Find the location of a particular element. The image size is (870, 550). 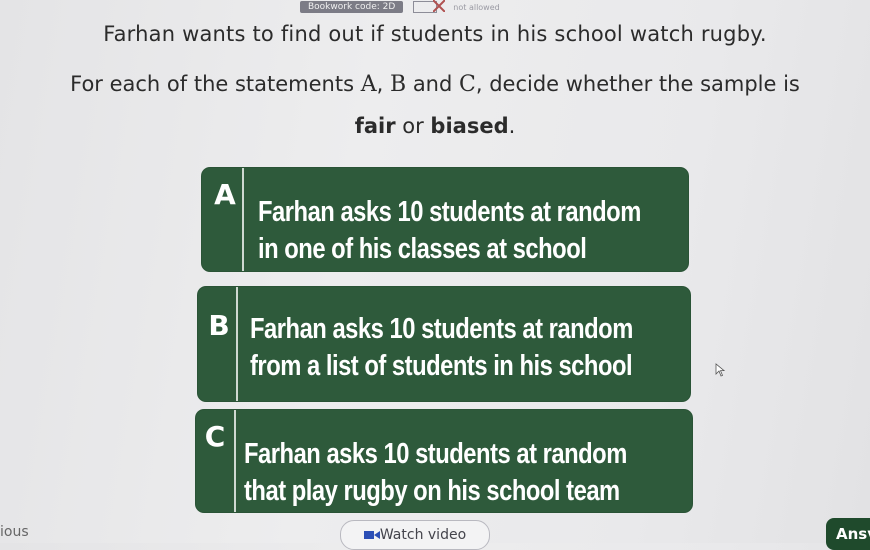

question-text: . is located at coordinates (512, 126).